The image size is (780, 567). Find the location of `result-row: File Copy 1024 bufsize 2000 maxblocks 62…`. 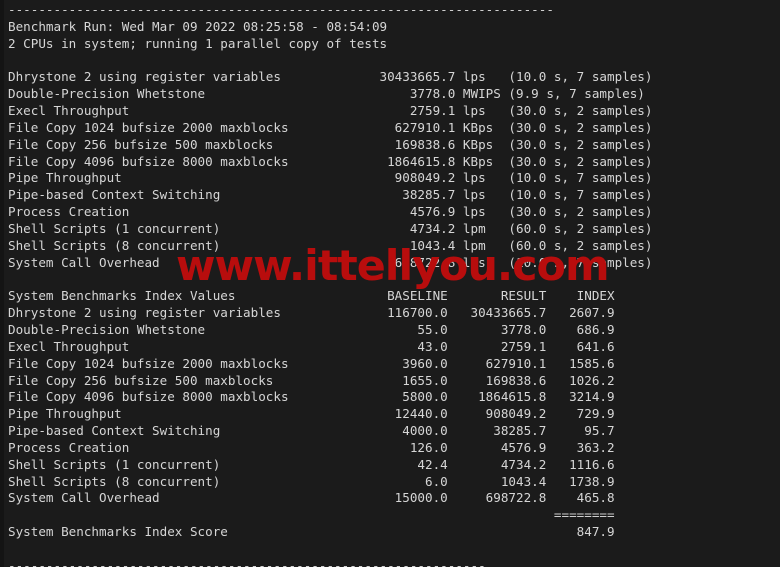

result-row: File Copy 1024 bufsize 2000 maxblocks 62… is located at coordinates (330, 127).